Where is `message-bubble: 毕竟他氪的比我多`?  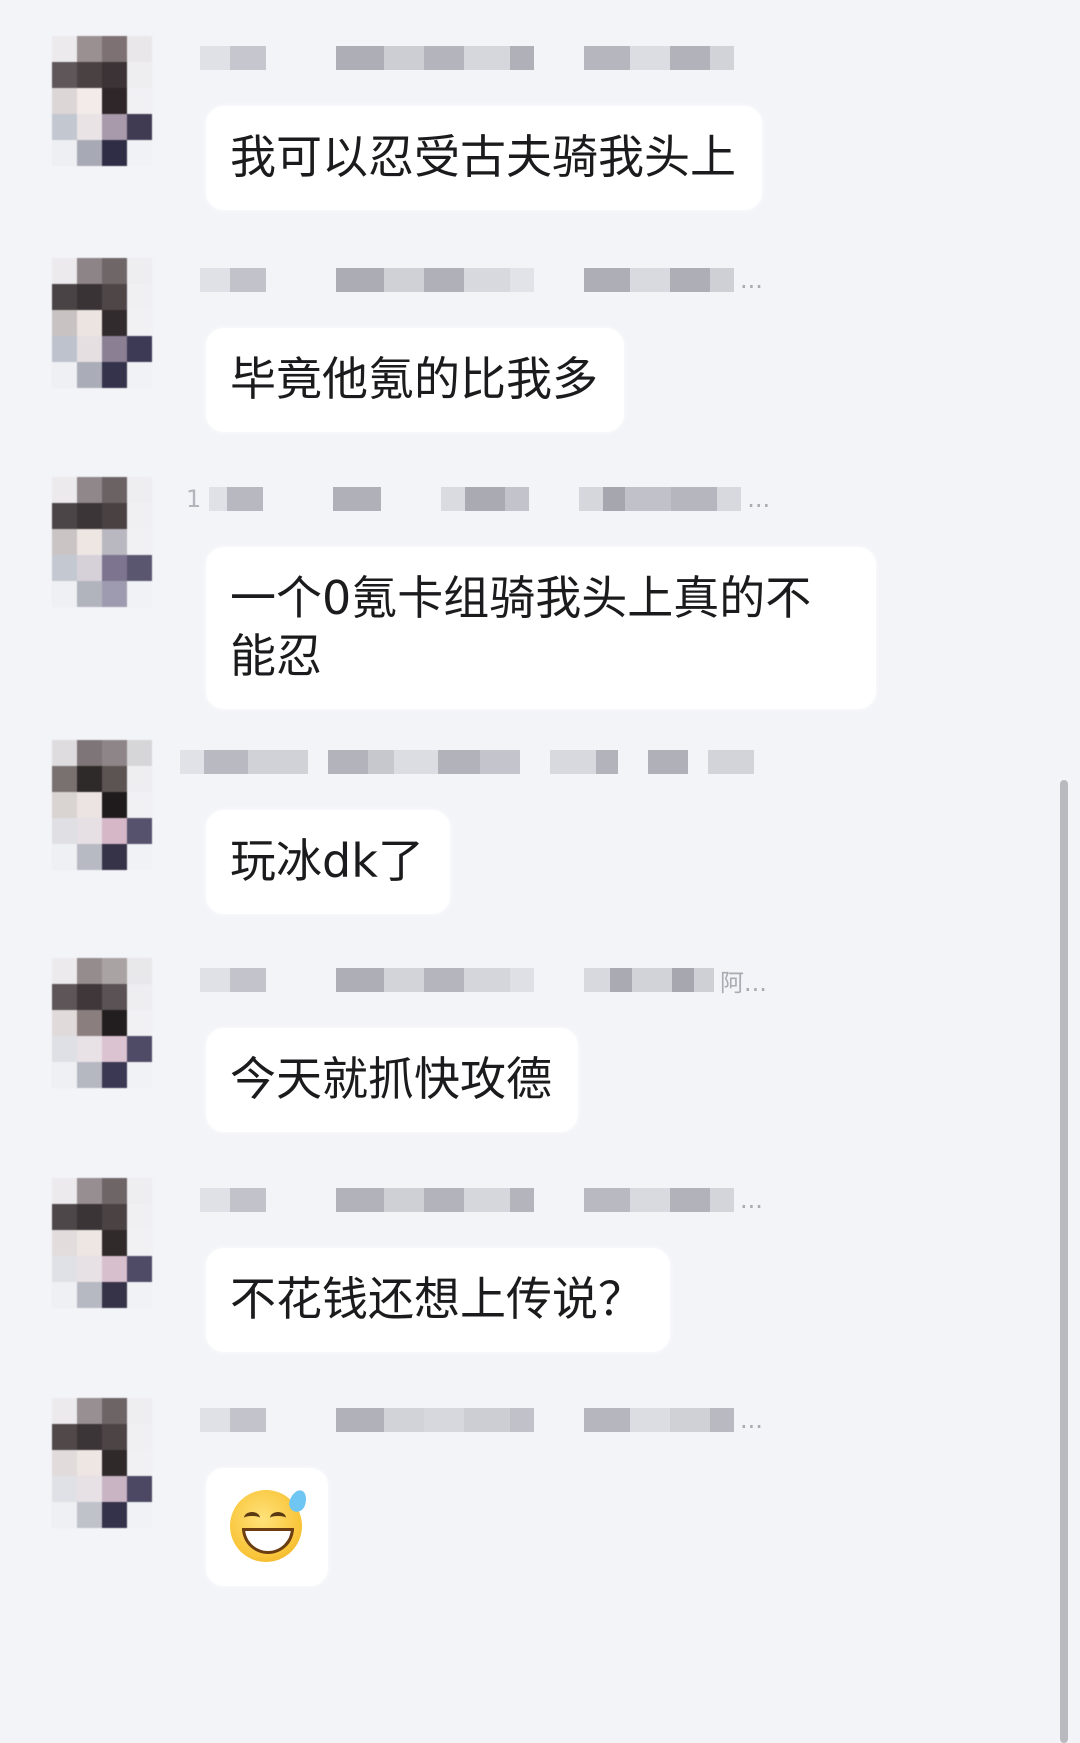
message-bubble: 毕竟他氪的比我多 is located at coordinates (415, 380).